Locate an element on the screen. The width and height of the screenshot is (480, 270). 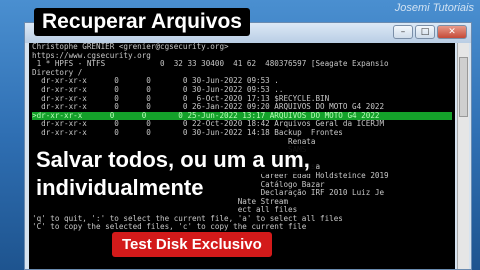
maximize-button: □ is located at coordinates (425, 32).